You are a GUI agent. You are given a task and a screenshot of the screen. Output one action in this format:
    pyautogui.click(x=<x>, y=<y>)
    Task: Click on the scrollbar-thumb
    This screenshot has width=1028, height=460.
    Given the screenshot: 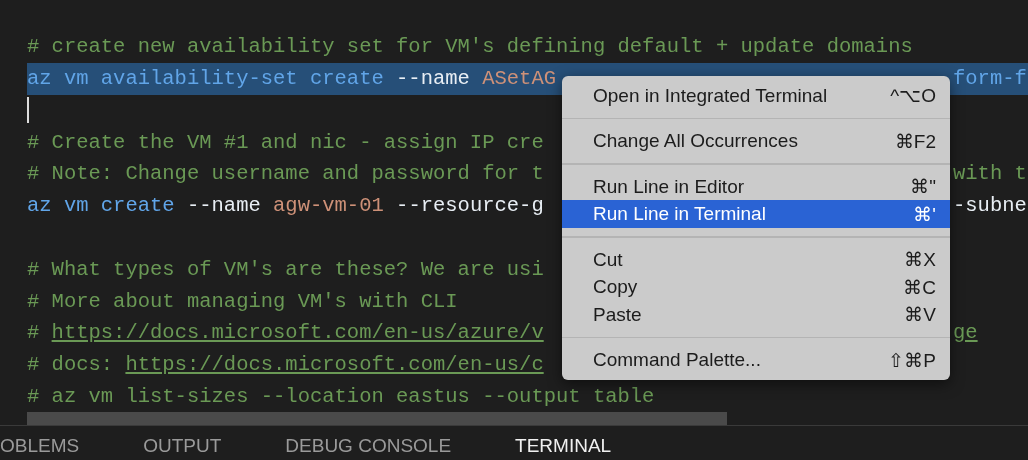 What is the action you would take?
    pyautogui.click(x=377, y=419)
    